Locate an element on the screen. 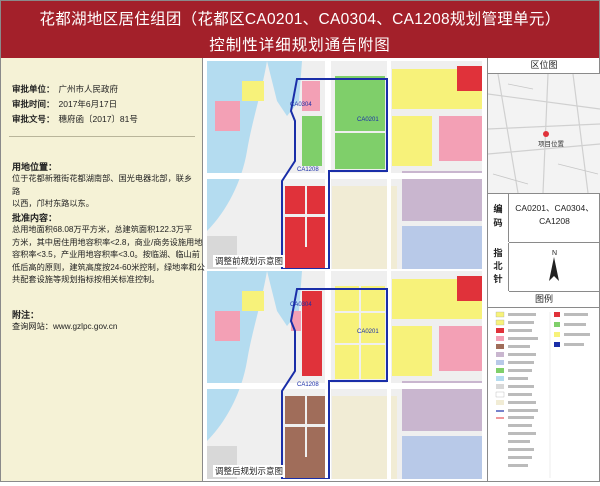 This screenshot has width=600, height=486. approval-unit-row: 审批单位： 广州市人民政府 is located at coordinates (65, 89).